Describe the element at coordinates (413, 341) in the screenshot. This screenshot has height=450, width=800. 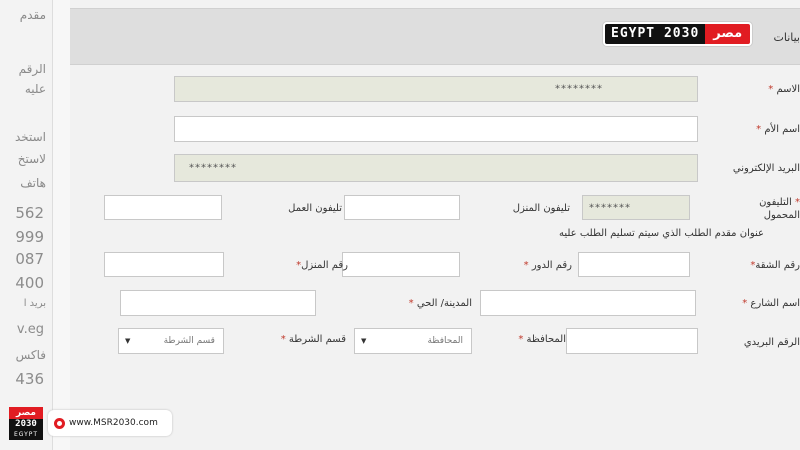
I see `governorate-select: المحافظة ▼` at that location.